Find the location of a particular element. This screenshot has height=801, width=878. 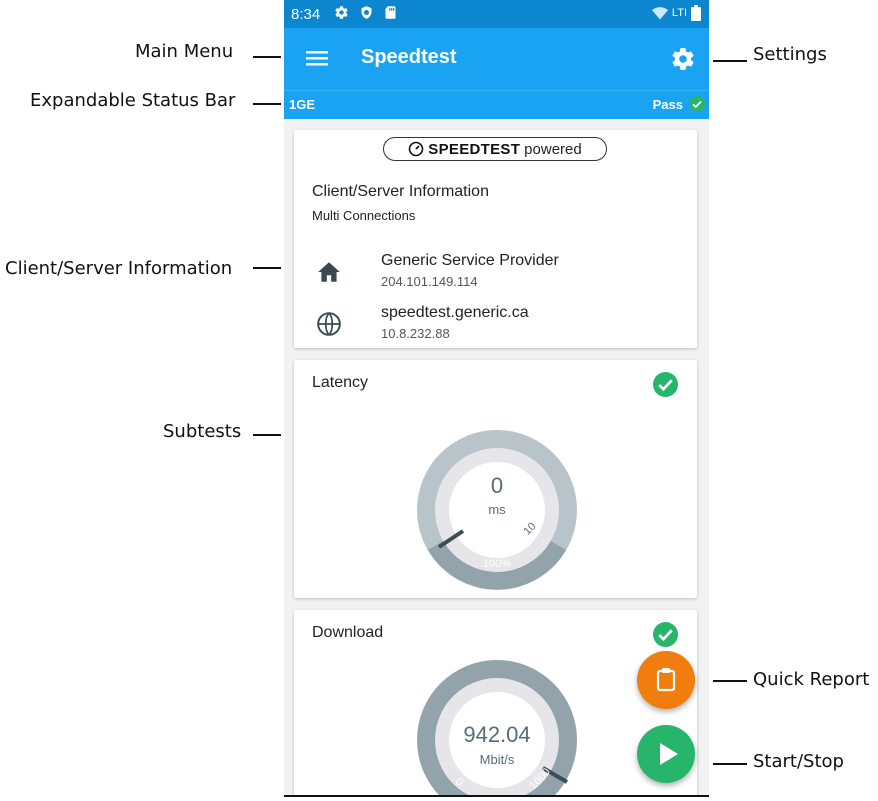

pass-label: Pass is located at coordinates (667, 104).